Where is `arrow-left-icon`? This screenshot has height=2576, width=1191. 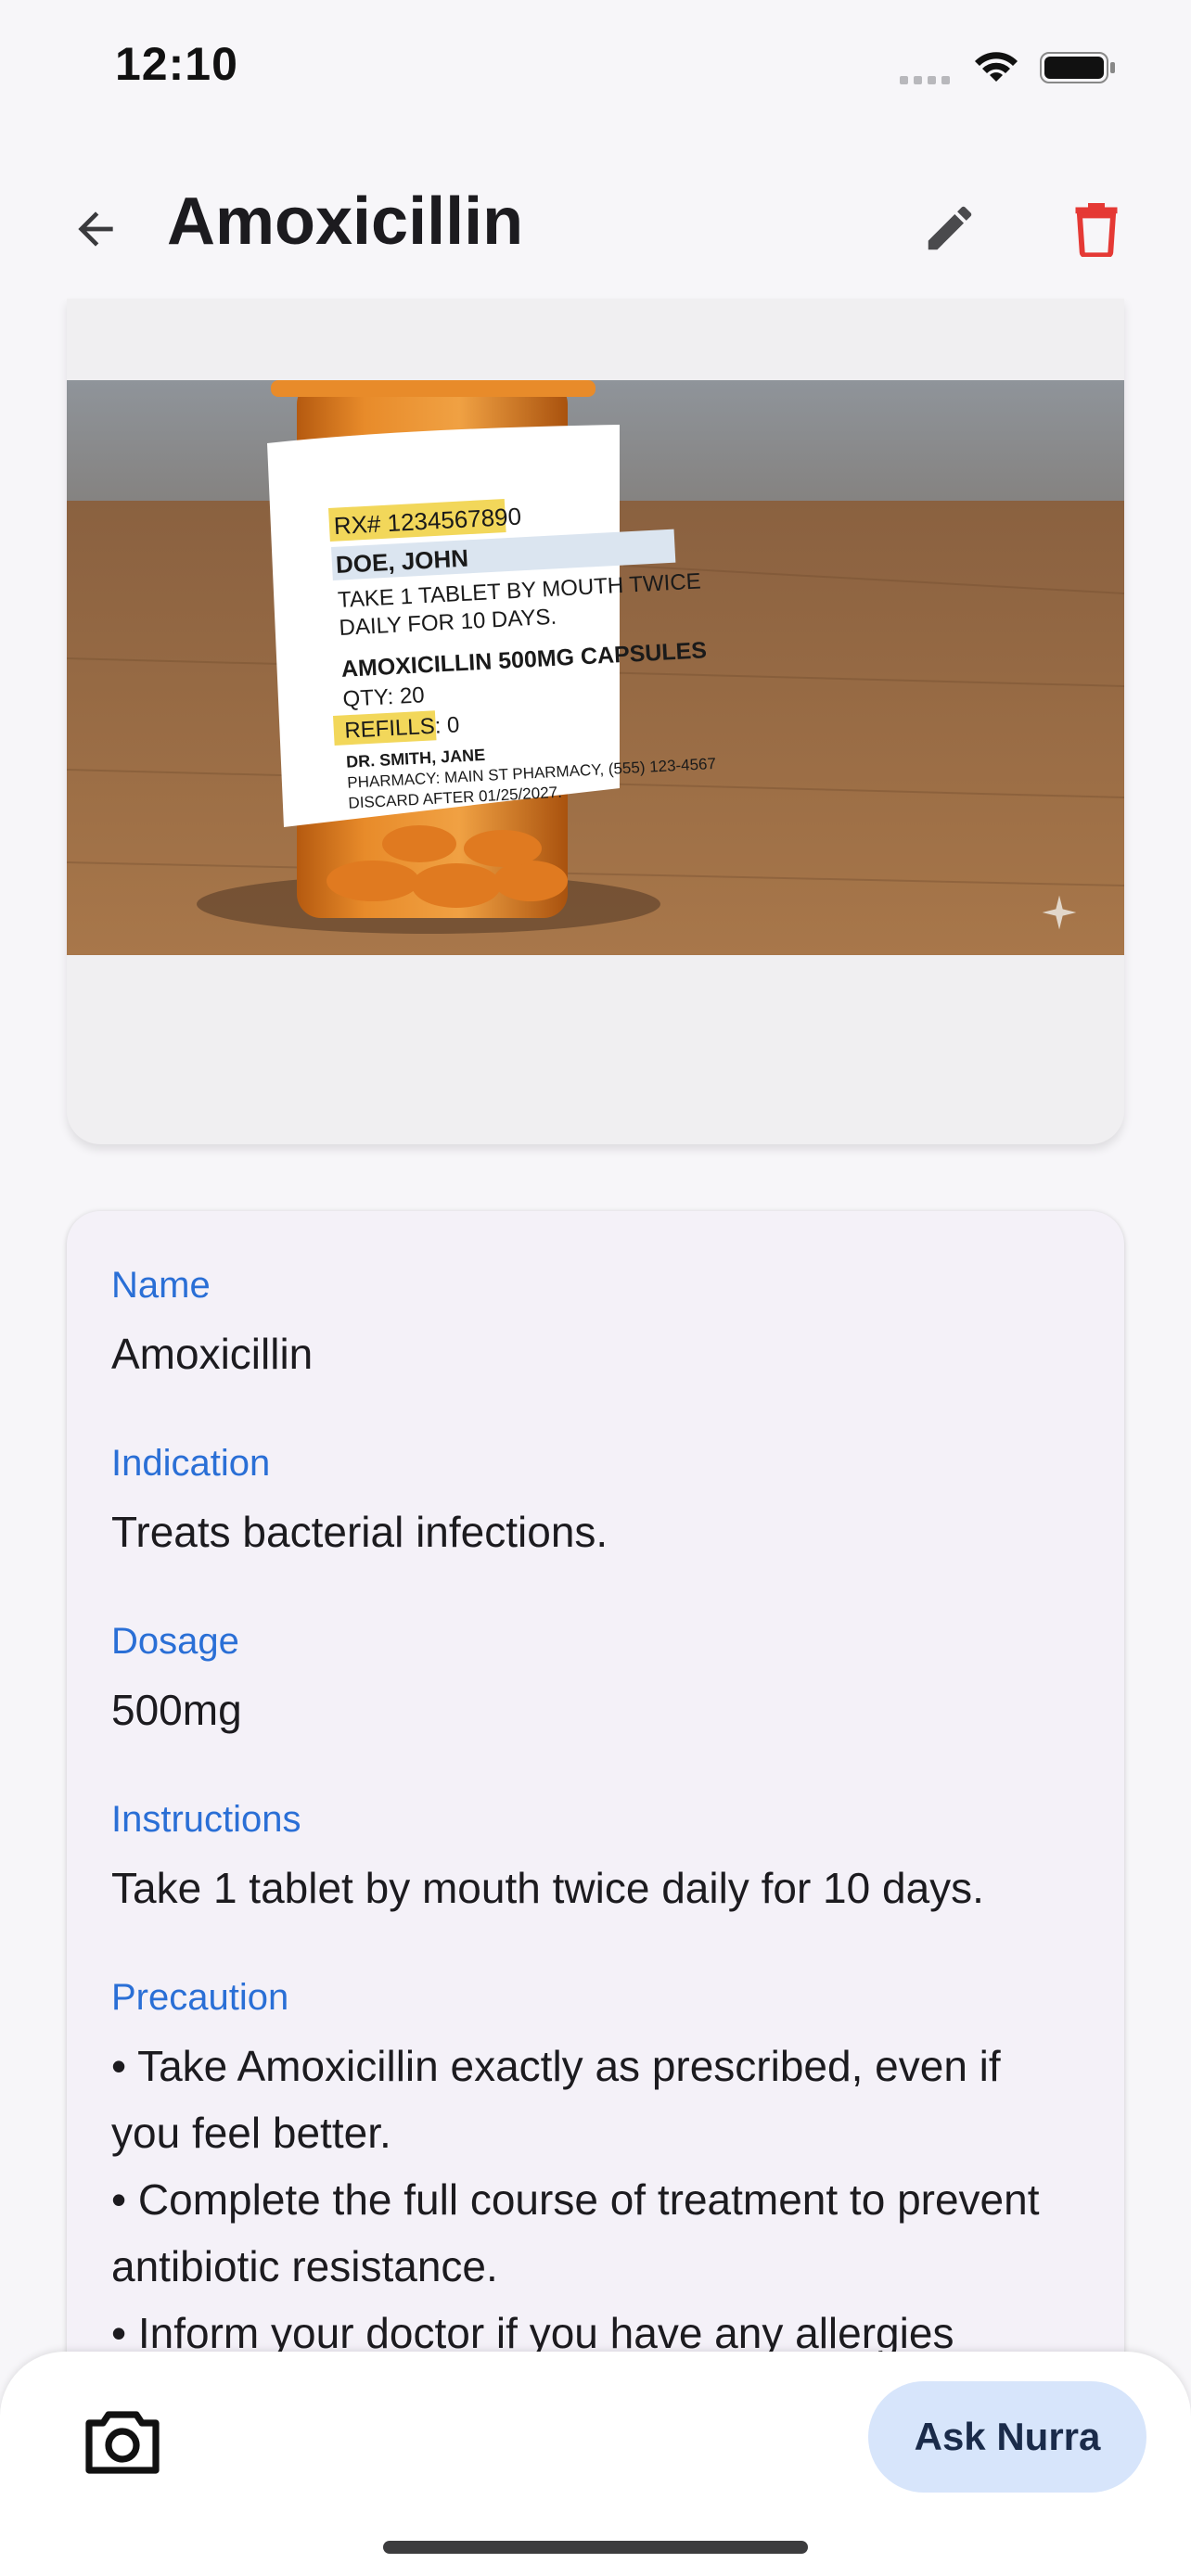 arrow-left-icon is located at coordinates (95, 229).